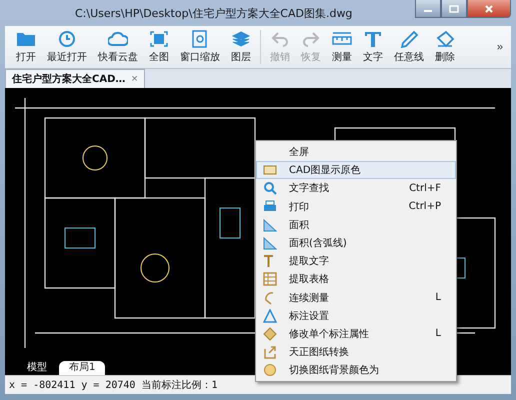  I want to click on table-icon, so click(270, 279).